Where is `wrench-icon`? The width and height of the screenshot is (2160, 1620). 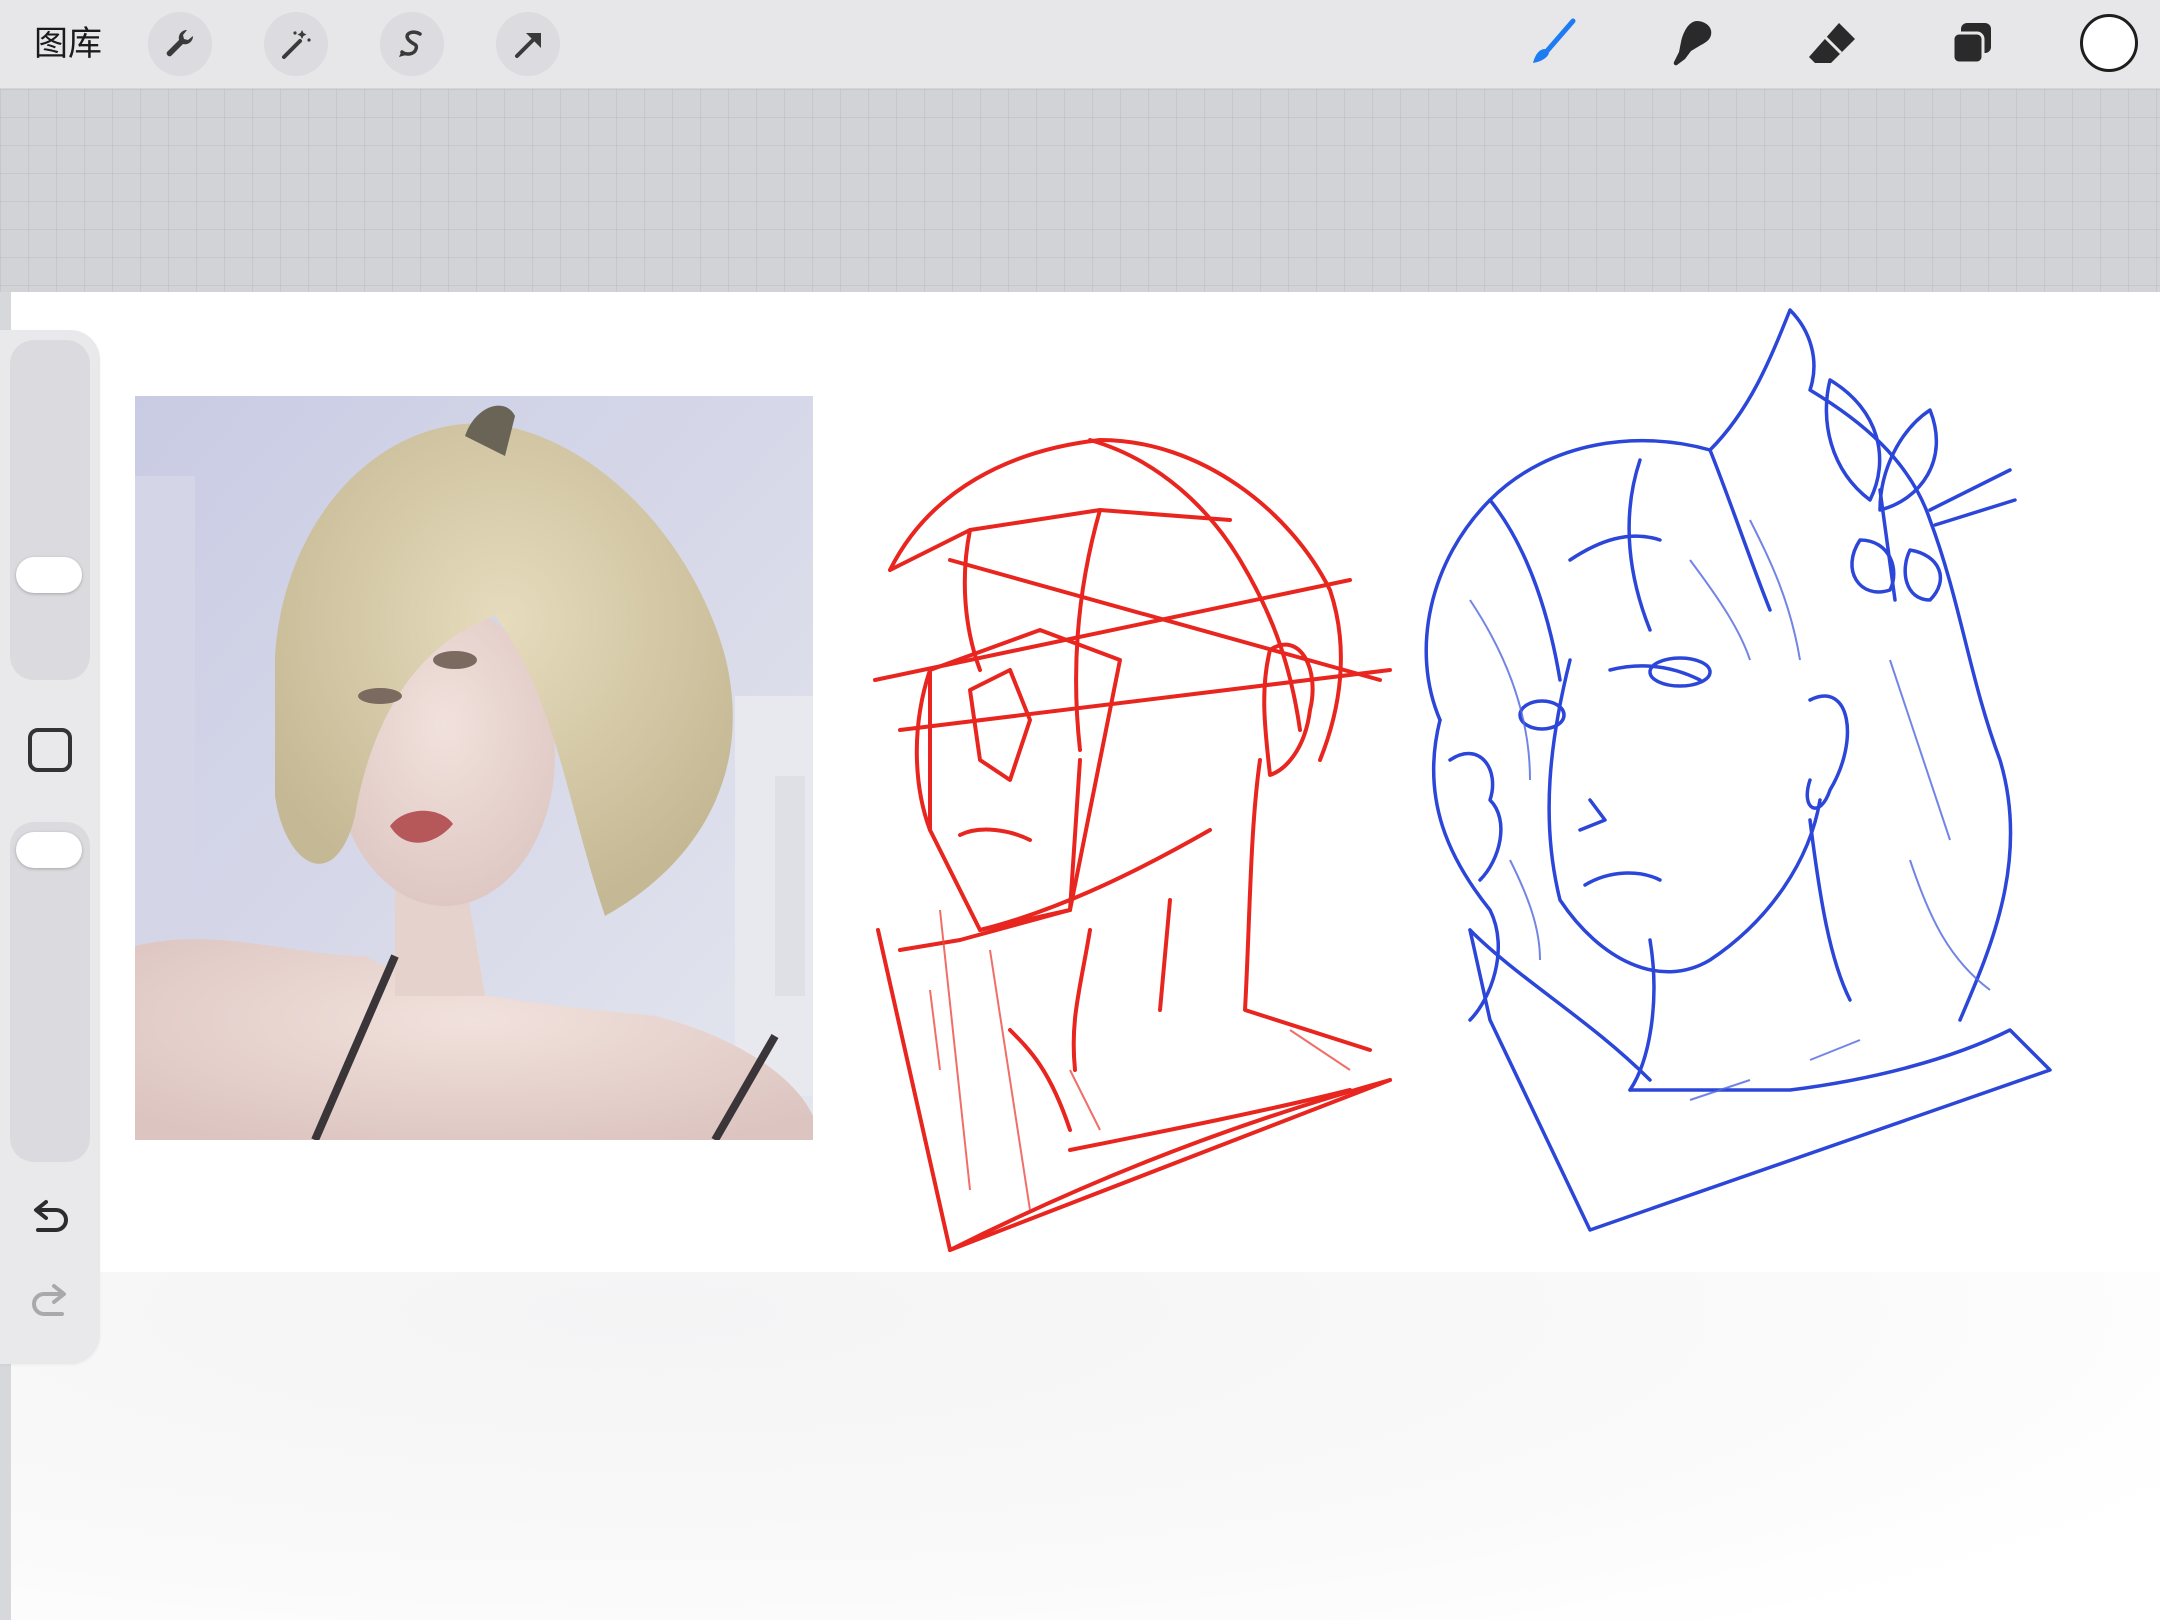
wrench-icon is located at coordinates (180, 43).